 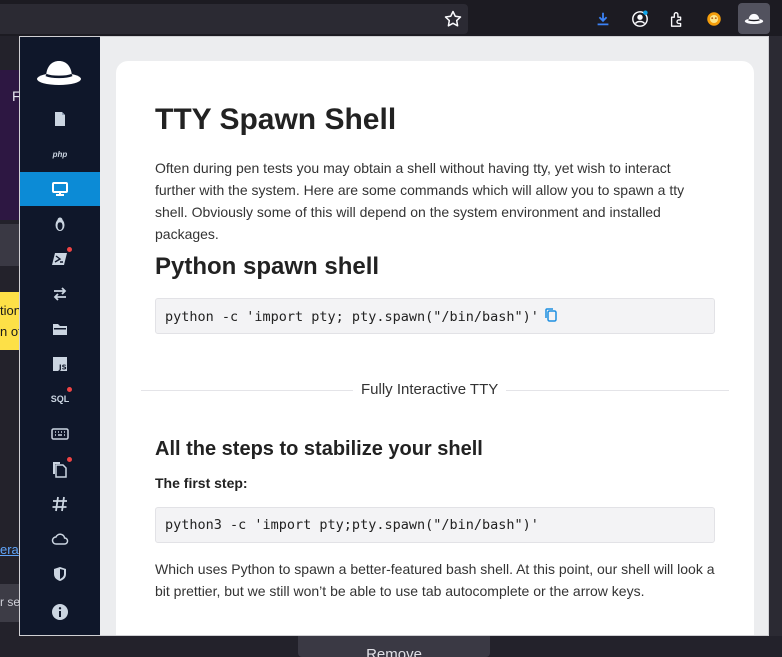 I want to click on download-icon, so click(x=603, y=19).